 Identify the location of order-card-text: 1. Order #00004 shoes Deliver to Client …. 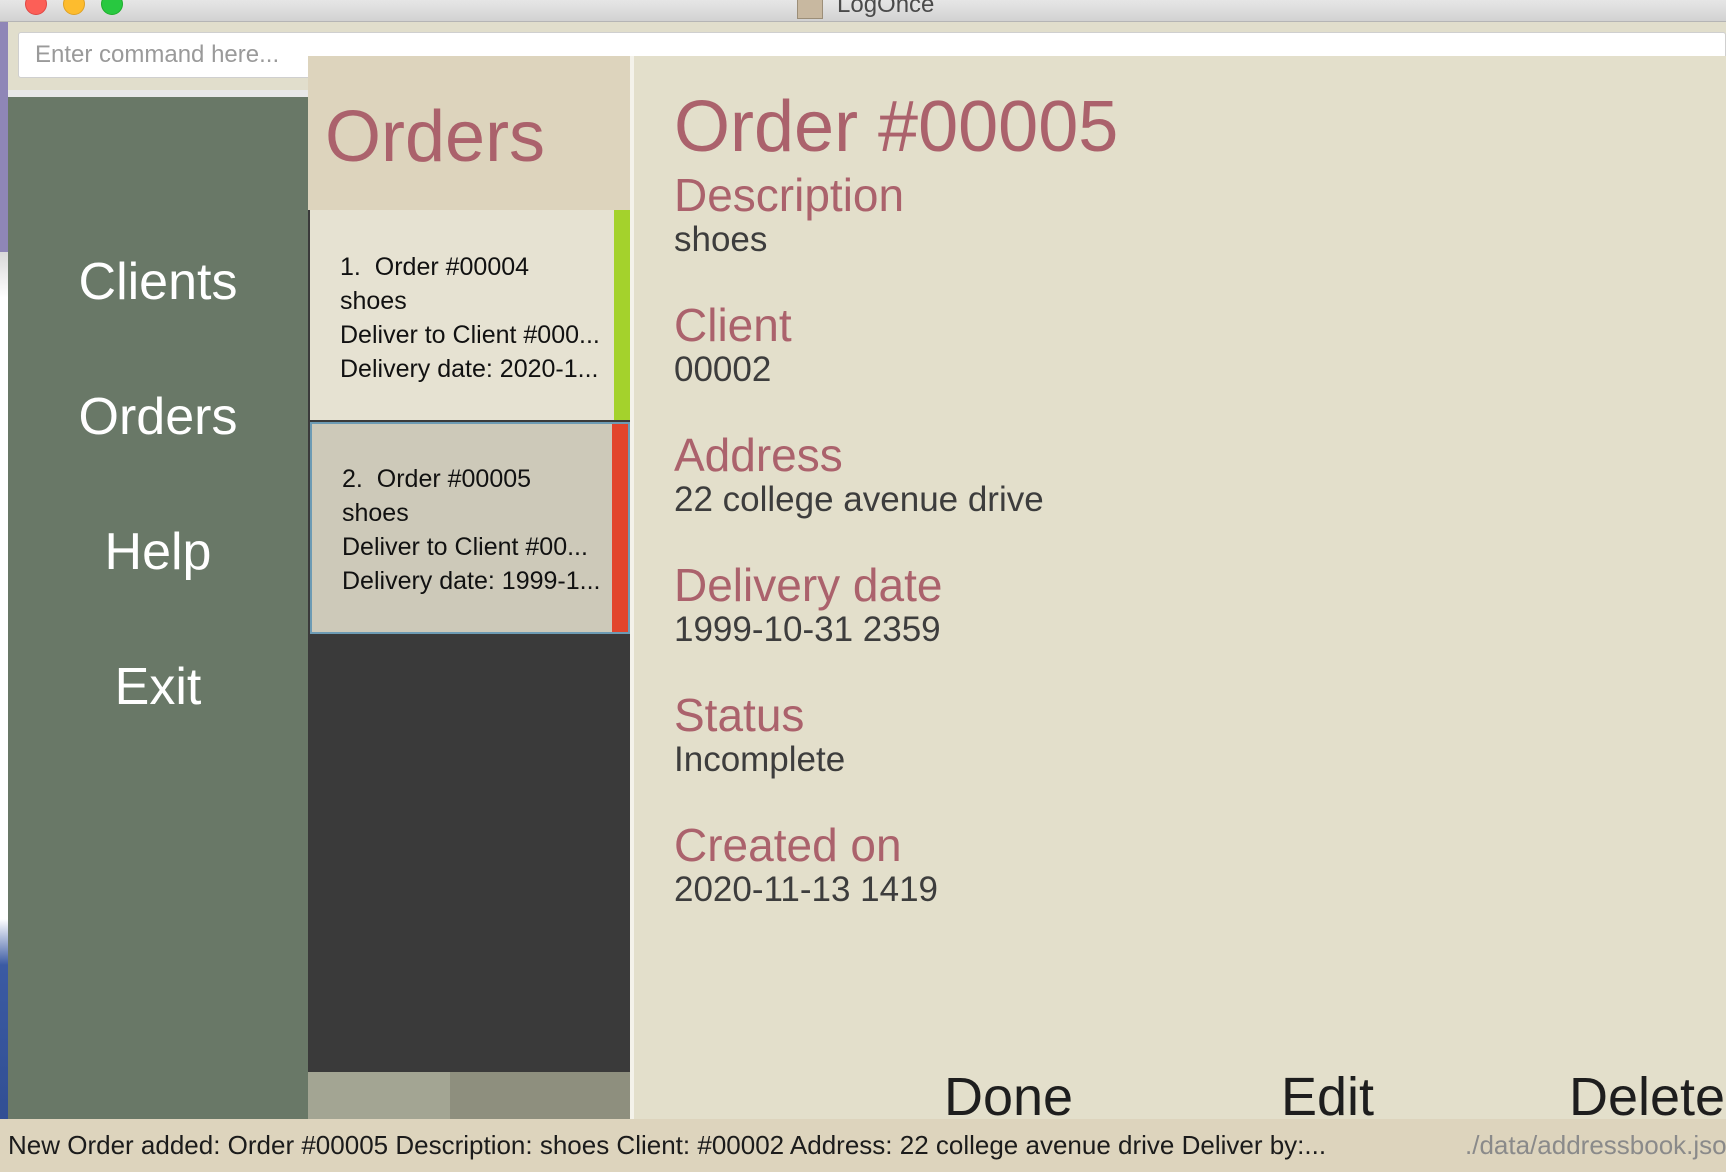
(470, 318).